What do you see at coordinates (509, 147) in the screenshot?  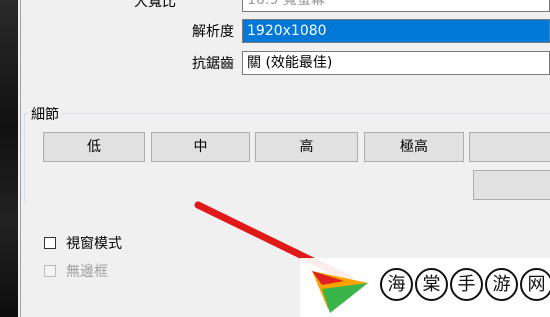 I see `detail-custom-button` at bounding box center [509, 147].